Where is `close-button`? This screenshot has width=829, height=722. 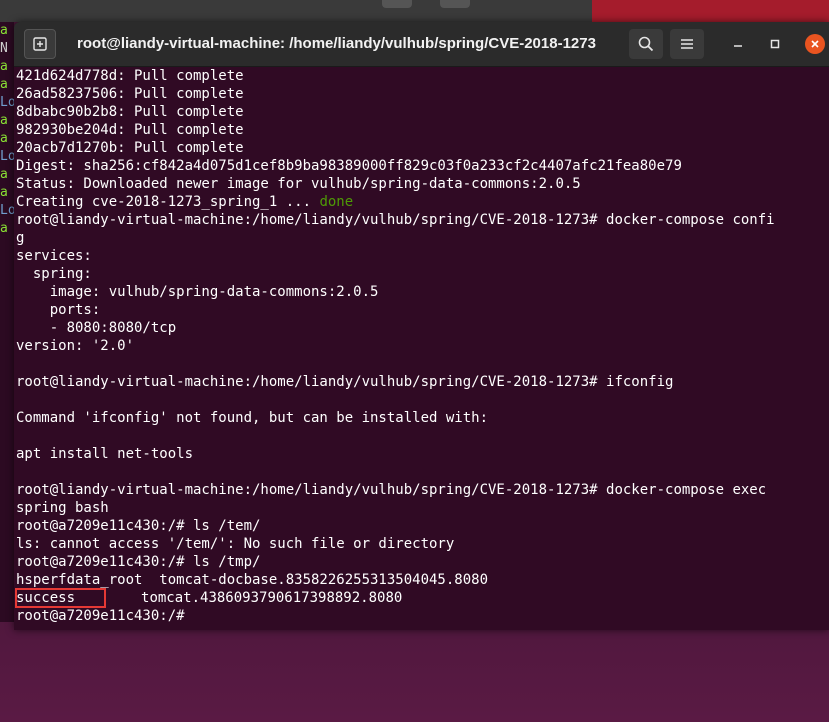
close-button is located at coordinates (815, 44).